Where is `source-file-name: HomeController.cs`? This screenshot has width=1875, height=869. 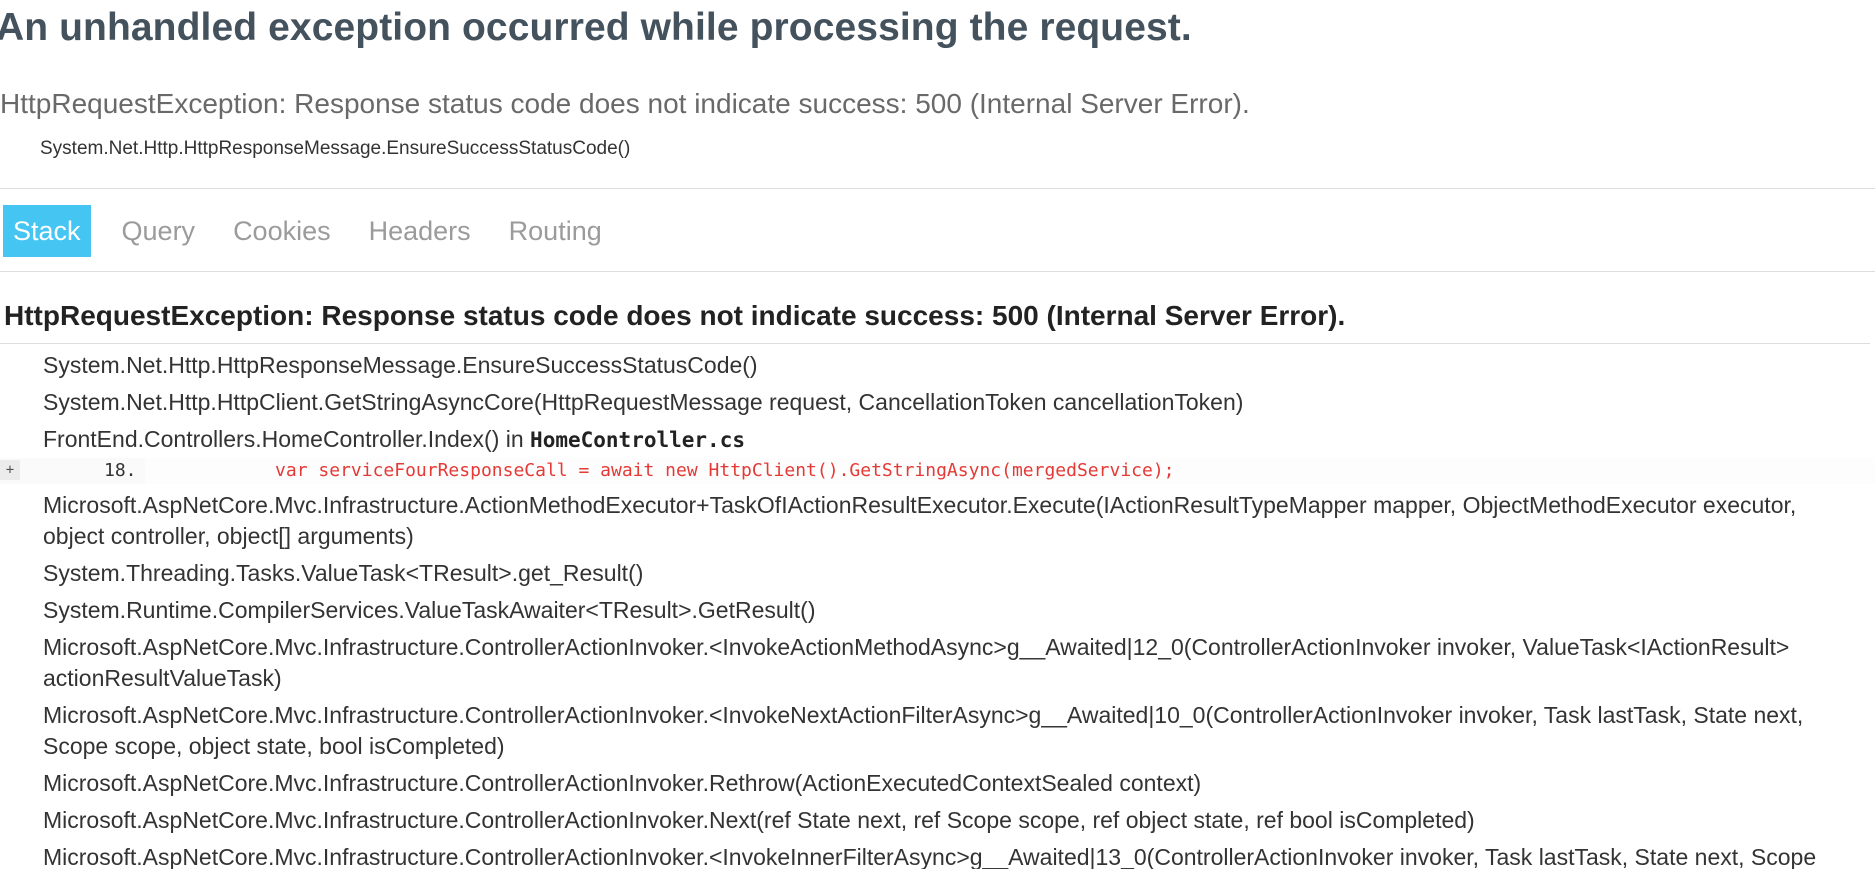
source-file-name: HomeController.cs is located at coordinates (637, 440).